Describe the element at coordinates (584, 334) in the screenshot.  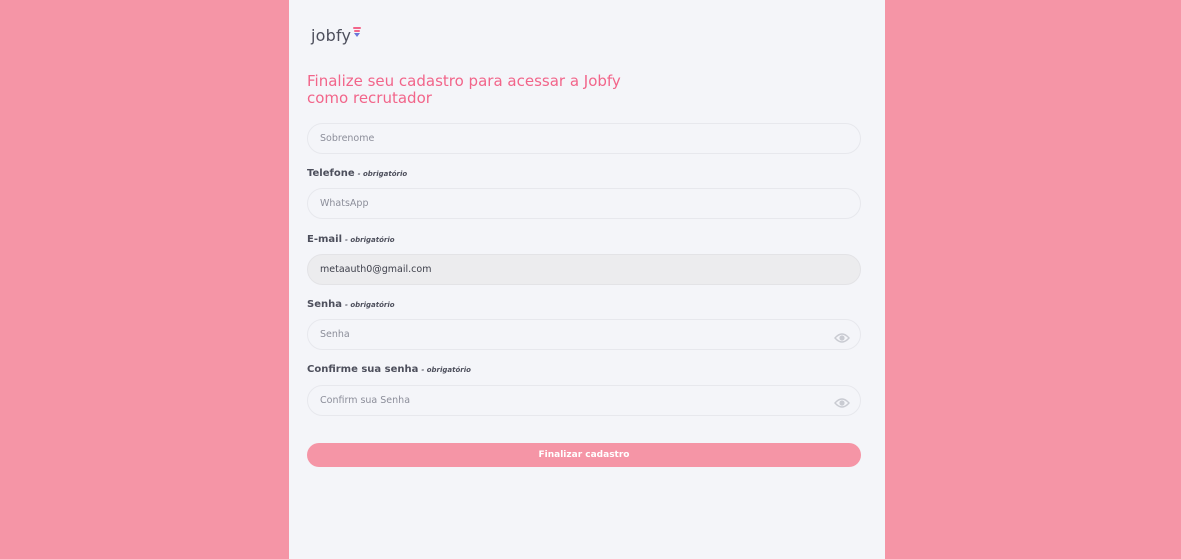
I see `senha-input` at that location.